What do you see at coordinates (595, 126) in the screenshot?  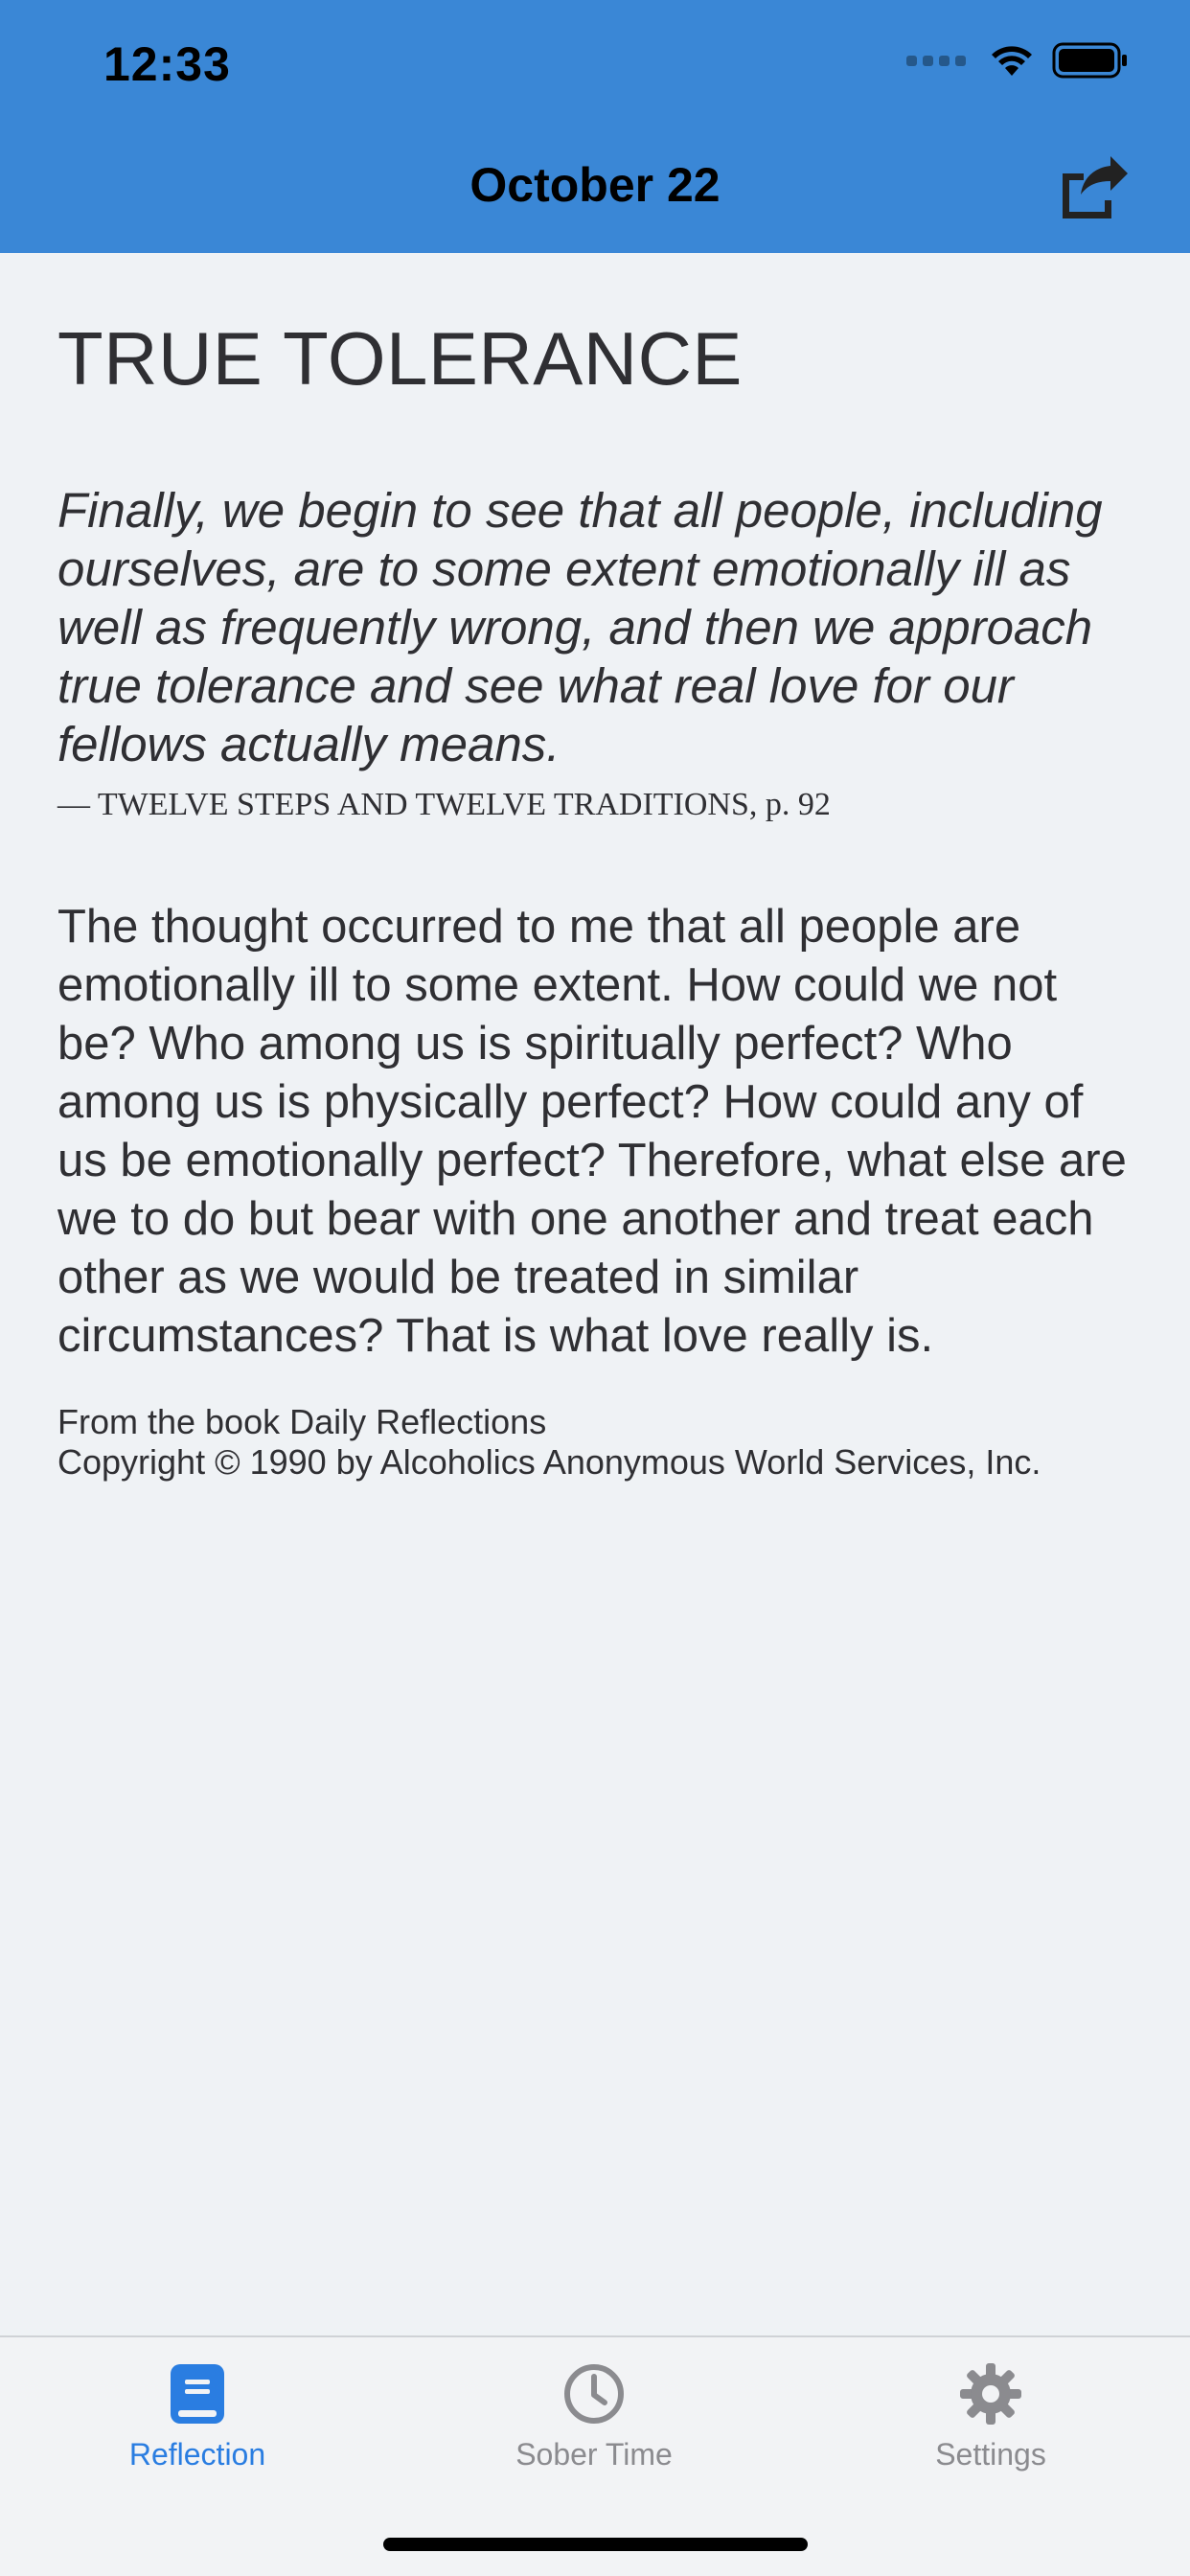 I see `header-bar: 12:33 October 22` at bounding box center [595, 126].